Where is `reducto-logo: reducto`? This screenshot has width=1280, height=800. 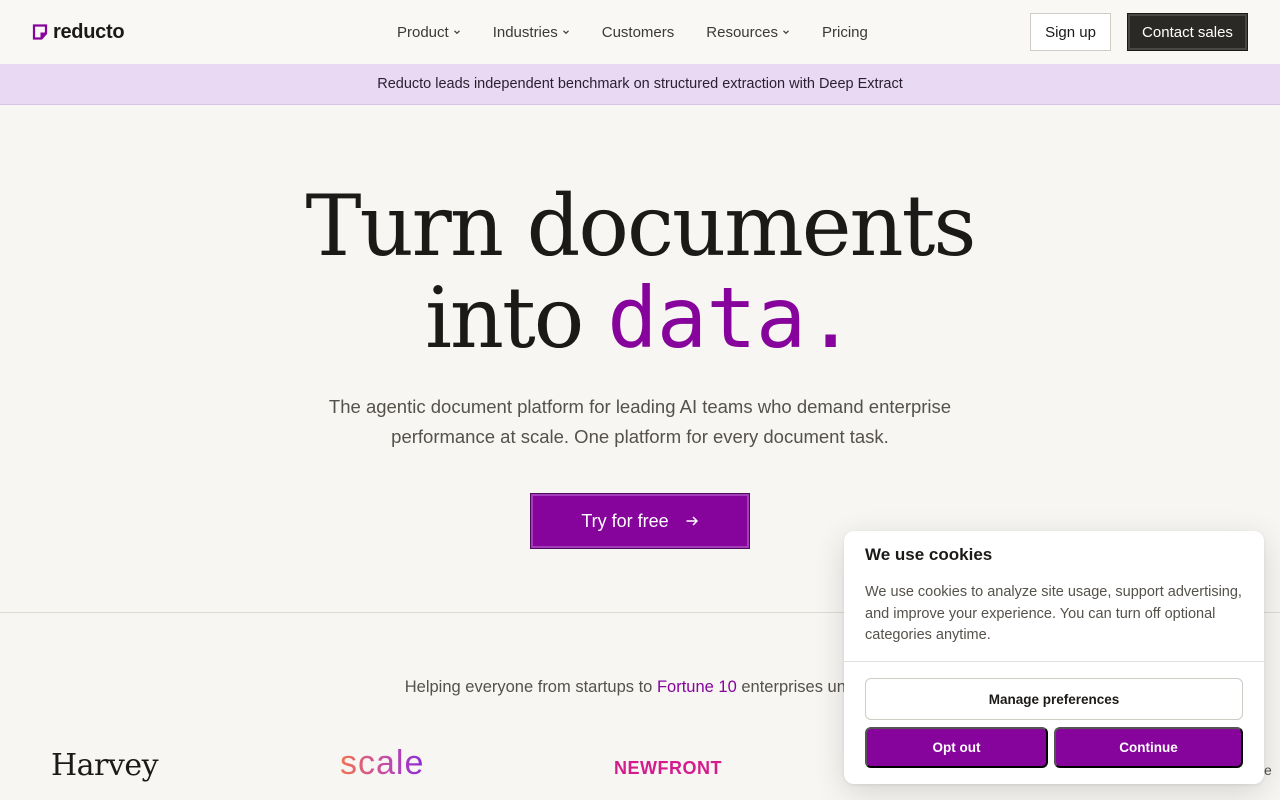 reducto-logo: reducto is located at coordinates (78, 32).